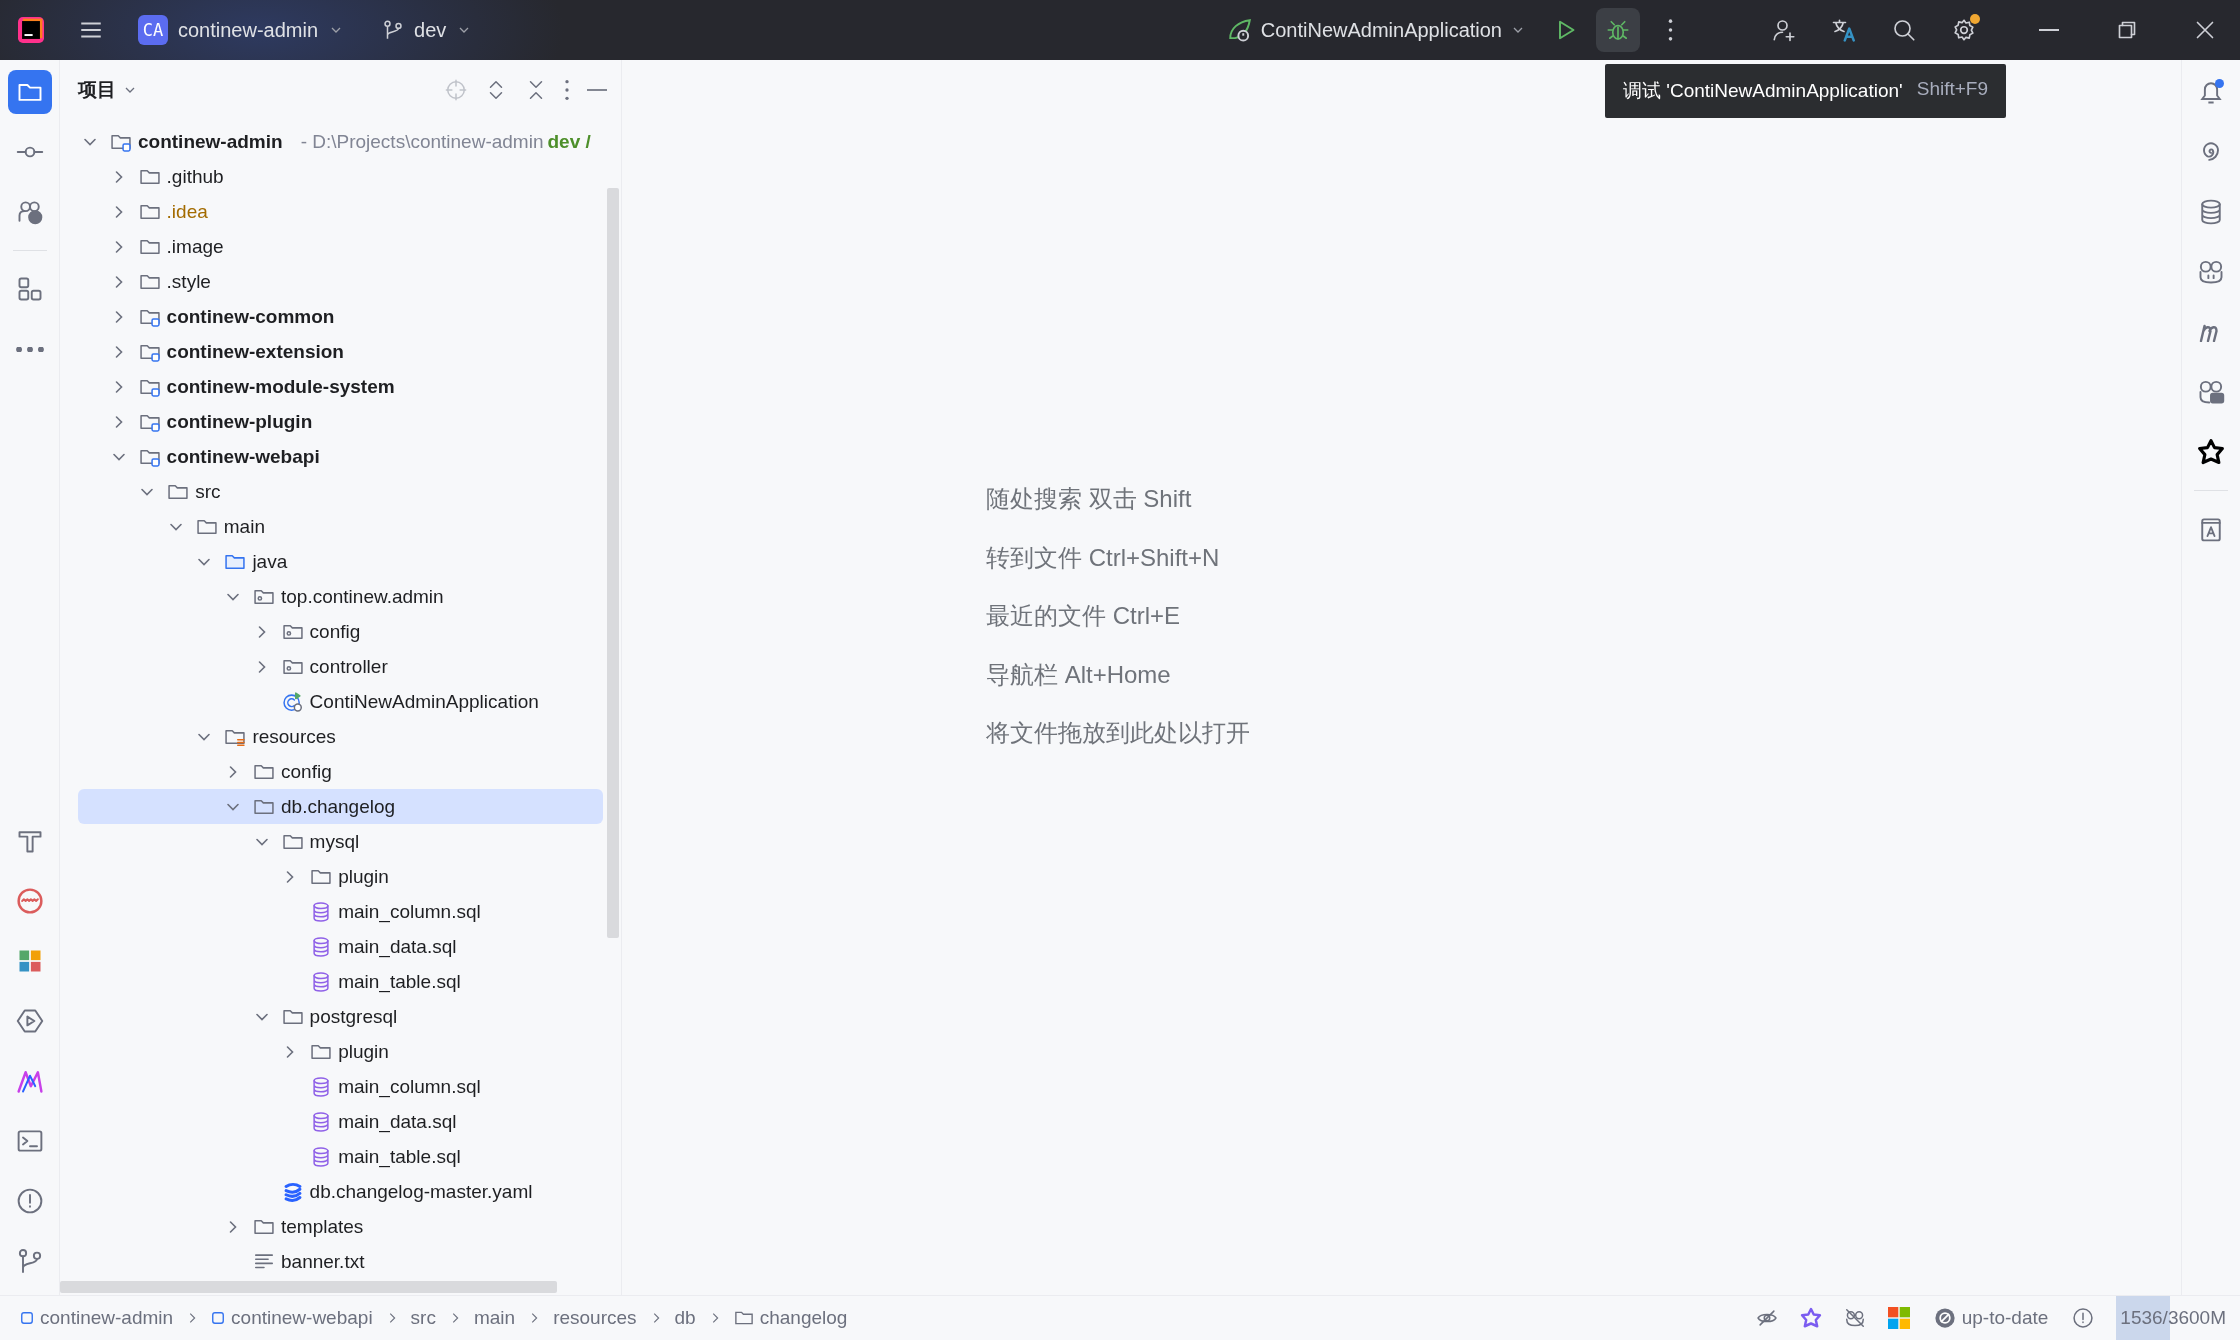 This screenshot has width=2240, height=1340. What do you see at coordinates (210, 141) in the screenshot?
I see `tree-item-label: continew-admin` at bounding box center [210, 141].